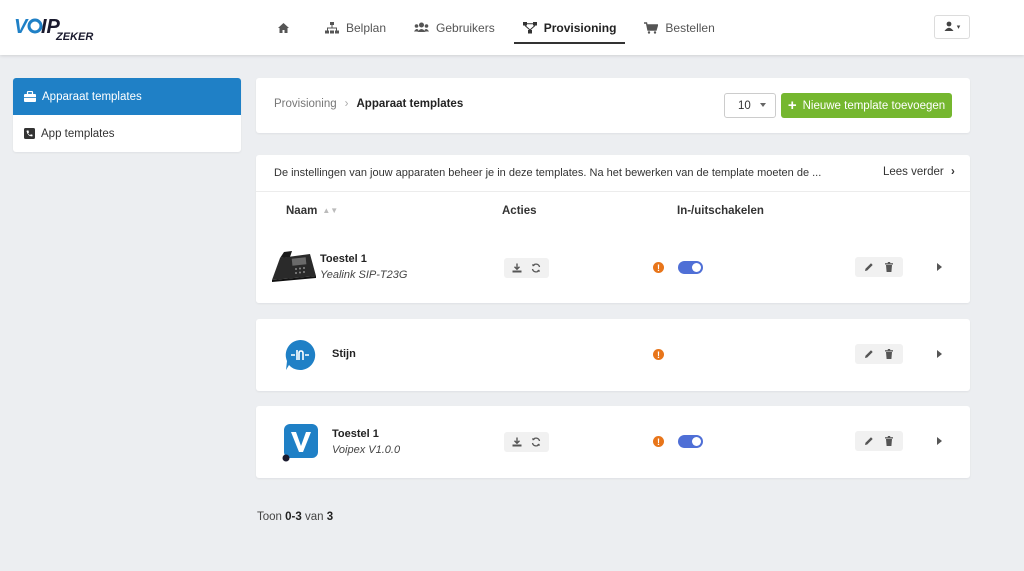  I want to click on summary-prefix: Toon, so click(271, 517).